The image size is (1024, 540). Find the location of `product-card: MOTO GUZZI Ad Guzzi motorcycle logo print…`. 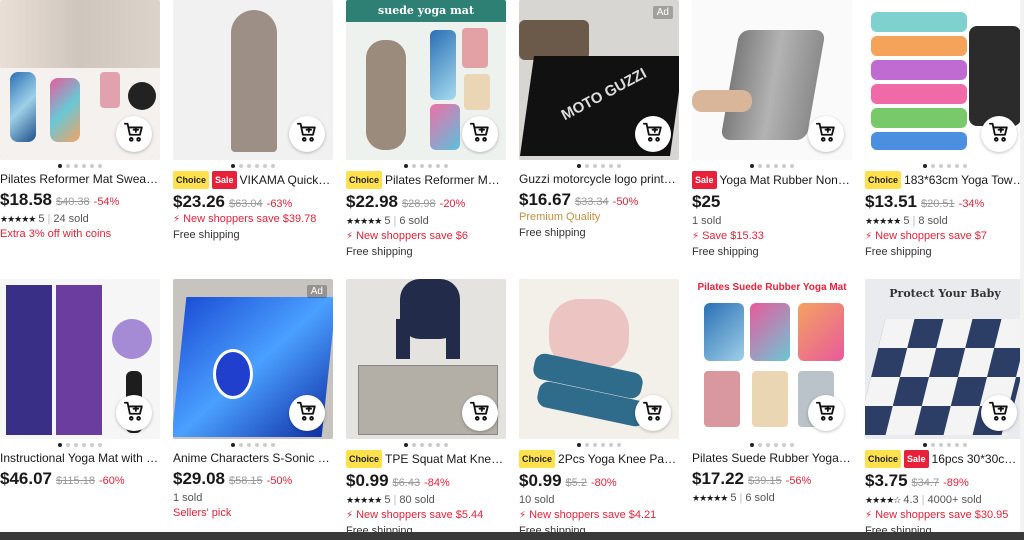

product-card: MOTO GUZZI Ad Guzzi motorcycle logo print… is located at coordinates (599, 120).